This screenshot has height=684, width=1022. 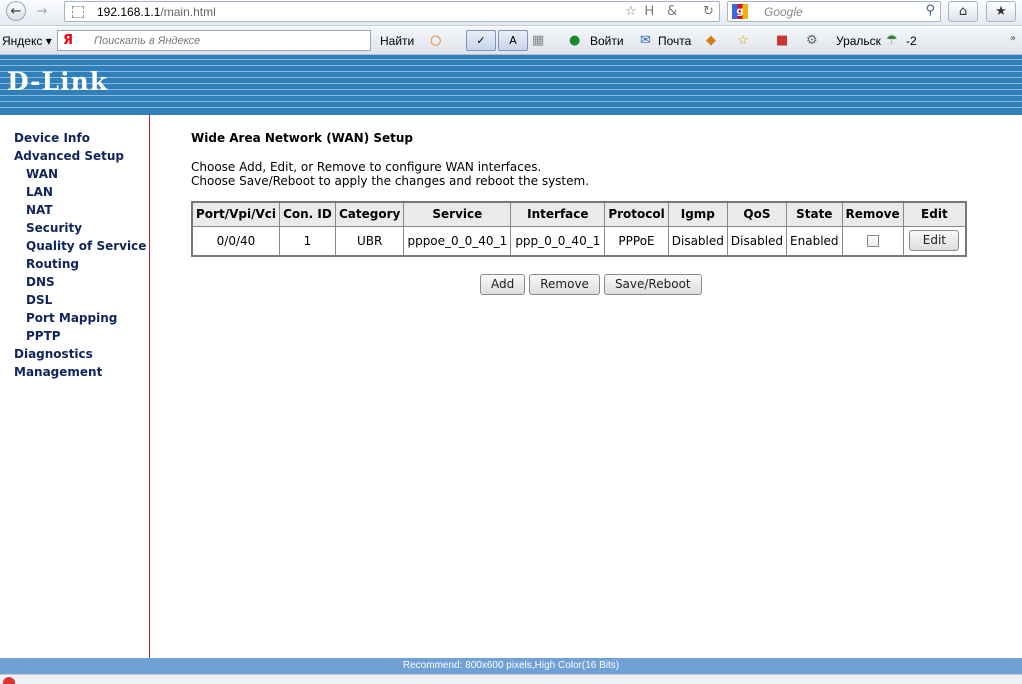 What do you see at coordinates (1001, 11) in the screenshot?
I see `bookmarks-icon: ★` at bounding box center [1001, 11].